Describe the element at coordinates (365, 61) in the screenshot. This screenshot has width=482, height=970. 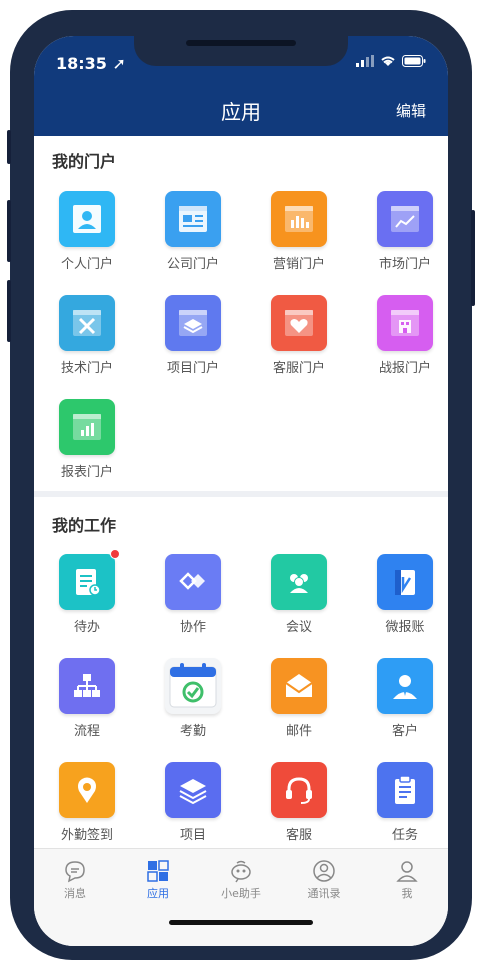
I see `signal-icon` at that location.